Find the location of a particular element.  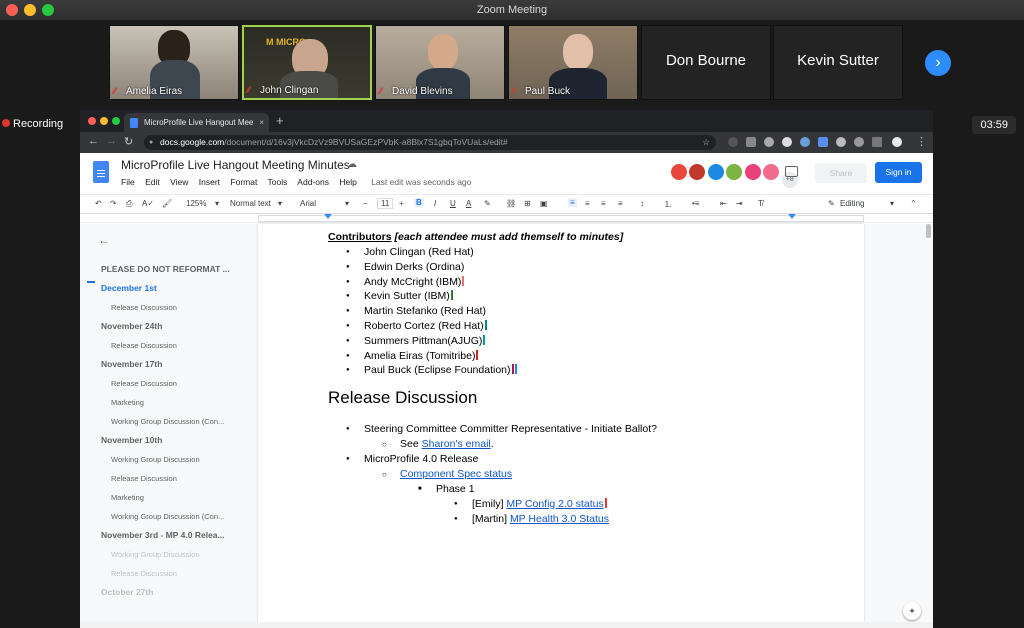

puzzle-icon is located at coordinates (859, 142).